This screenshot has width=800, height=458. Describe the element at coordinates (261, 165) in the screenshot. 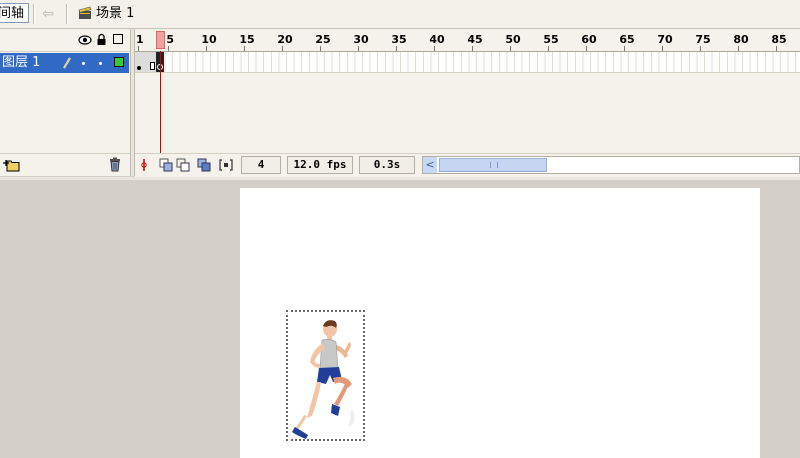

I see `current-frame-field: 4` at that location.